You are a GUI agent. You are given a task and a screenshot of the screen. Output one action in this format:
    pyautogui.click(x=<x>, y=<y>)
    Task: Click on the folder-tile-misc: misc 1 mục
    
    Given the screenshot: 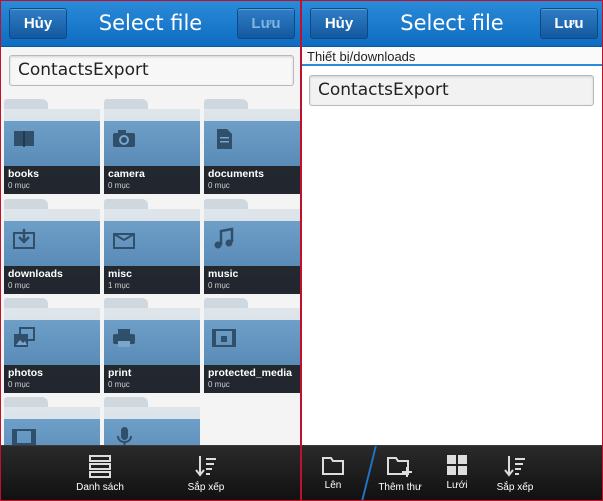 What is the action you would take?
    pyautogui.click(x=152, y=246)
    